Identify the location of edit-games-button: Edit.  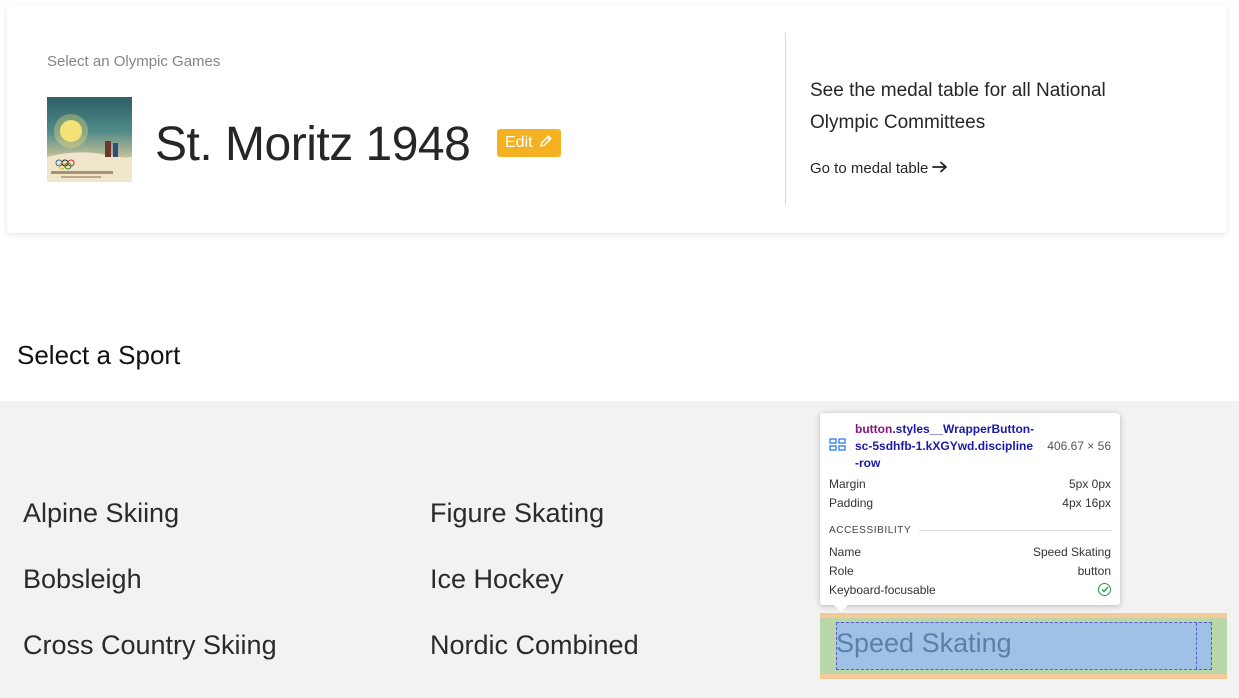
(529, 143).